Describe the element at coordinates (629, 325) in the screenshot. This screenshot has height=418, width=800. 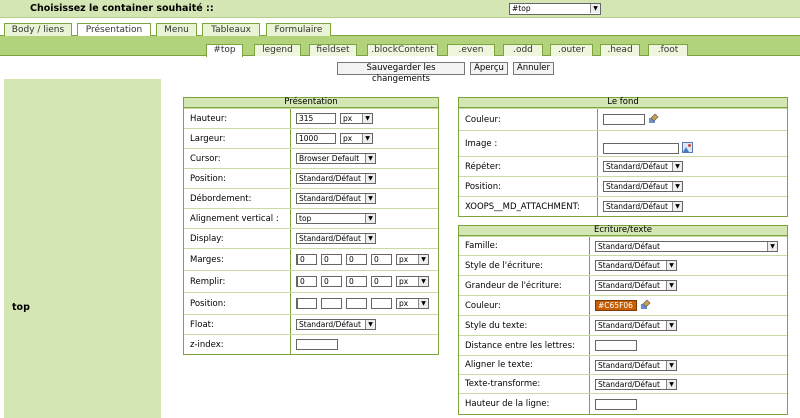
I see `text-decoration-value: Standard/Défaut` at that location.